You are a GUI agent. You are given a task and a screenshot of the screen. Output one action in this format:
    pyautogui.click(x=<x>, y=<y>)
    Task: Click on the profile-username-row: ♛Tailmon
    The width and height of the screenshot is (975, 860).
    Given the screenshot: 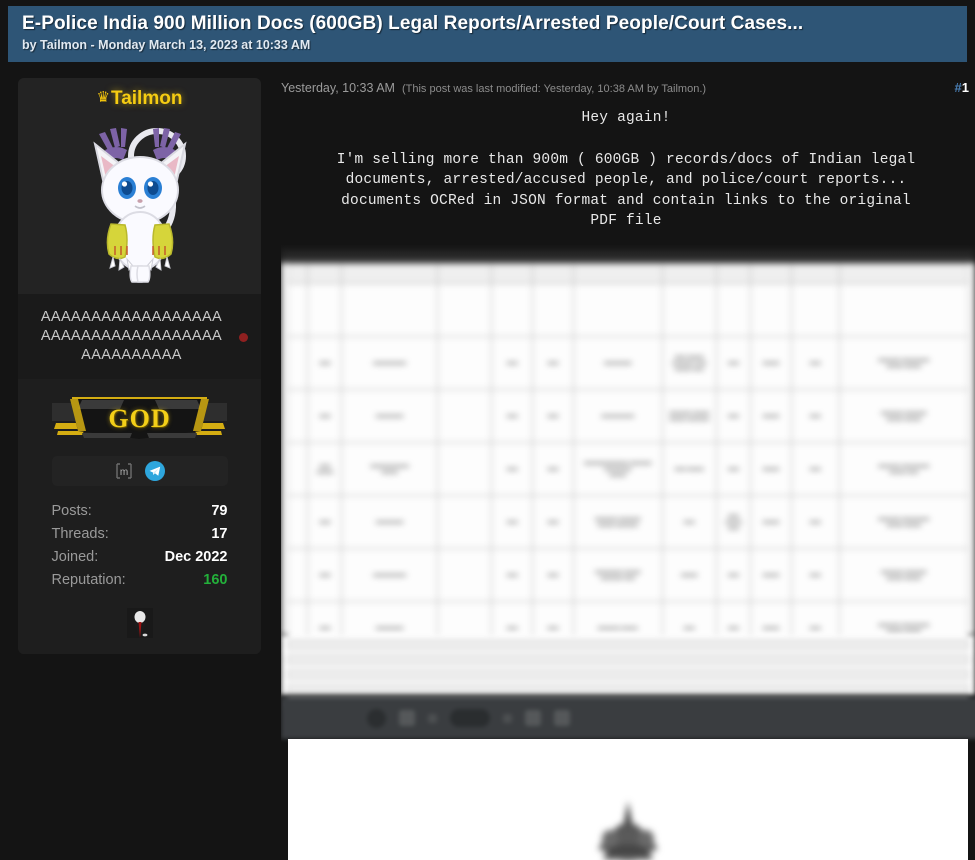 What is the action you would take?
    pyautogui.click(x=139, y=95)
    